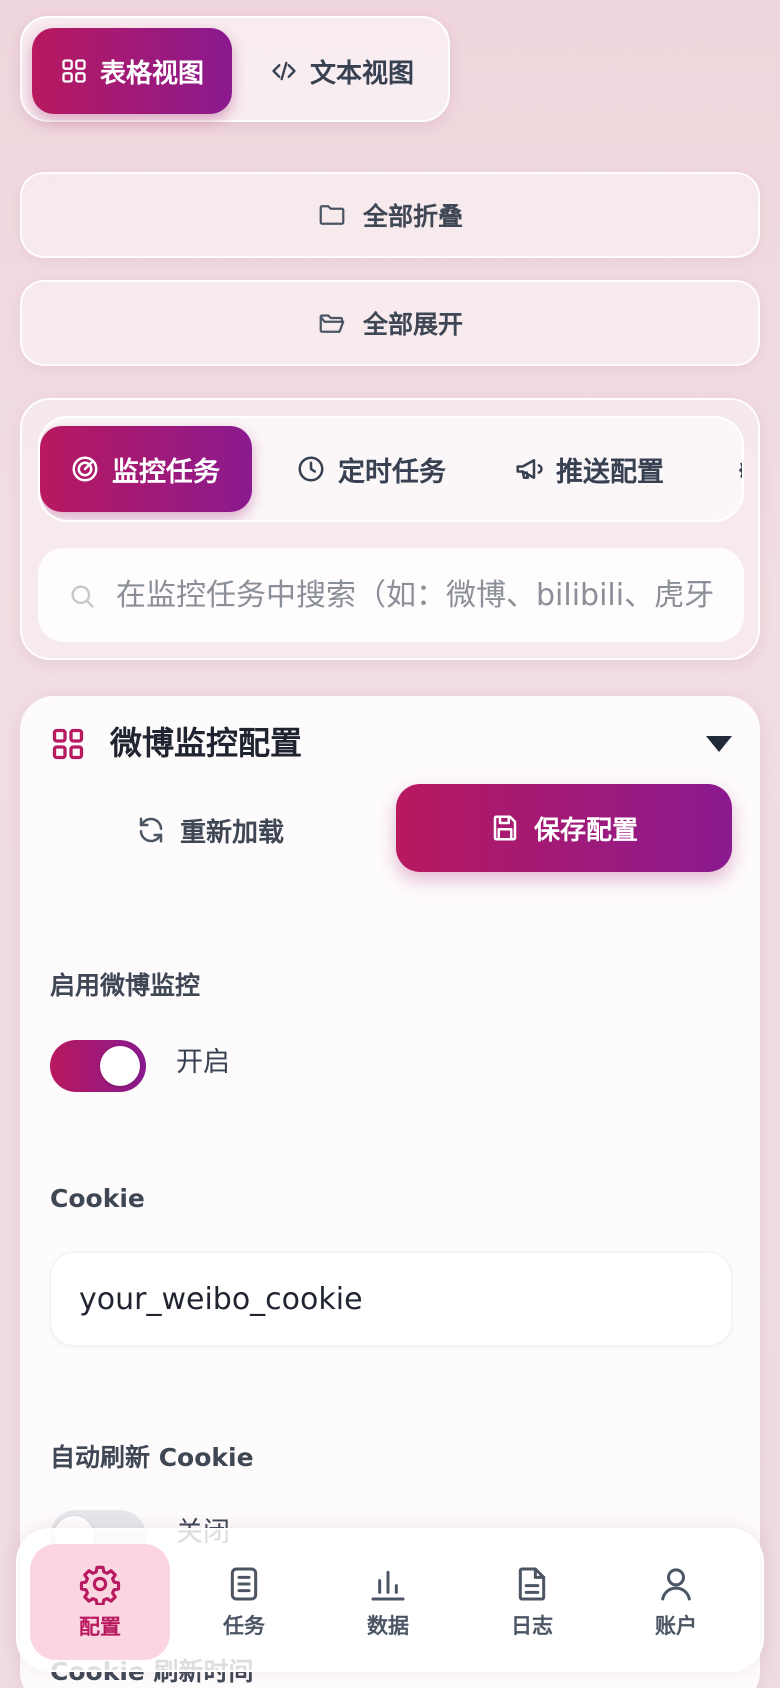  Describe the element at coordinates (532, 1584) in the screenshot. I see `document-icon` at that location.